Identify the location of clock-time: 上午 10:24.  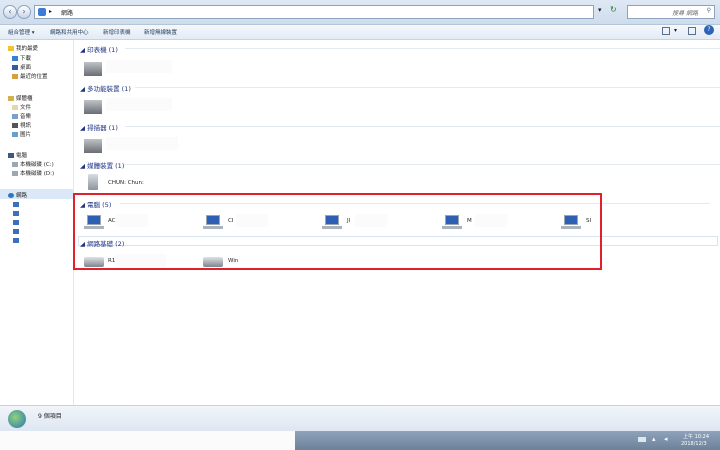
(696, 436).